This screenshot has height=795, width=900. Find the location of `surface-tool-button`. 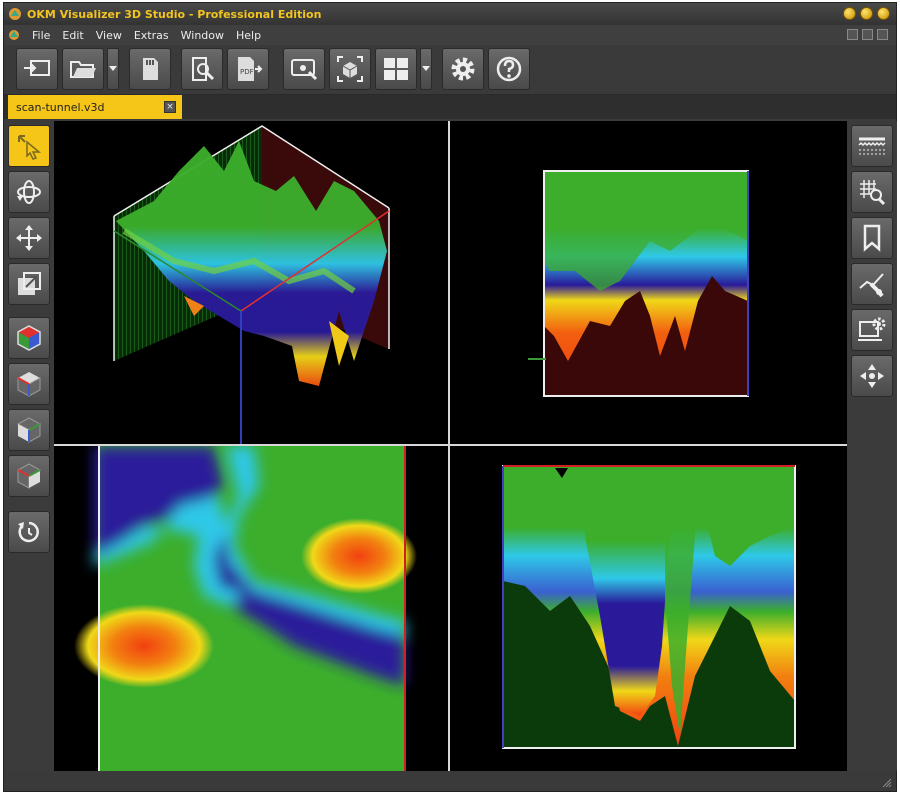

surface-tool-button is located at coordinates (872, 146).